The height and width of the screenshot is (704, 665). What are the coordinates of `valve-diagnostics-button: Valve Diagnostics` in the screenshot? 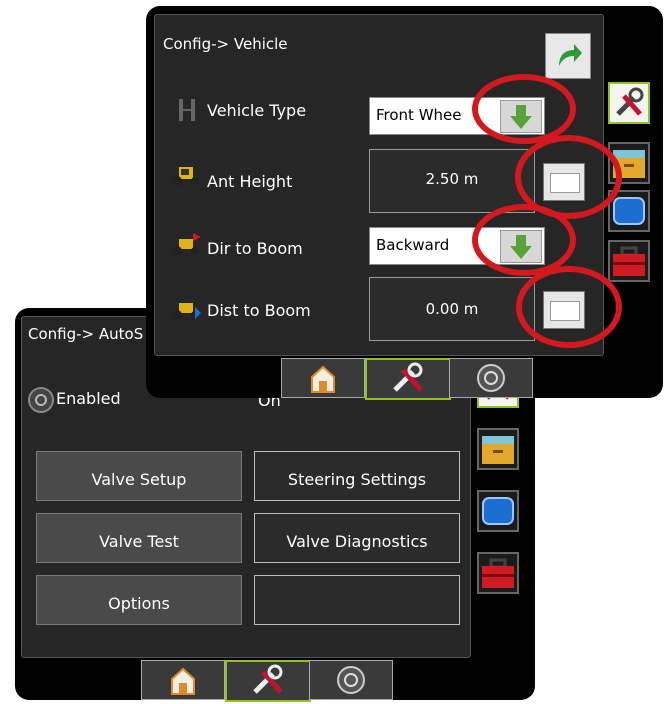 It's located at (357, 538).